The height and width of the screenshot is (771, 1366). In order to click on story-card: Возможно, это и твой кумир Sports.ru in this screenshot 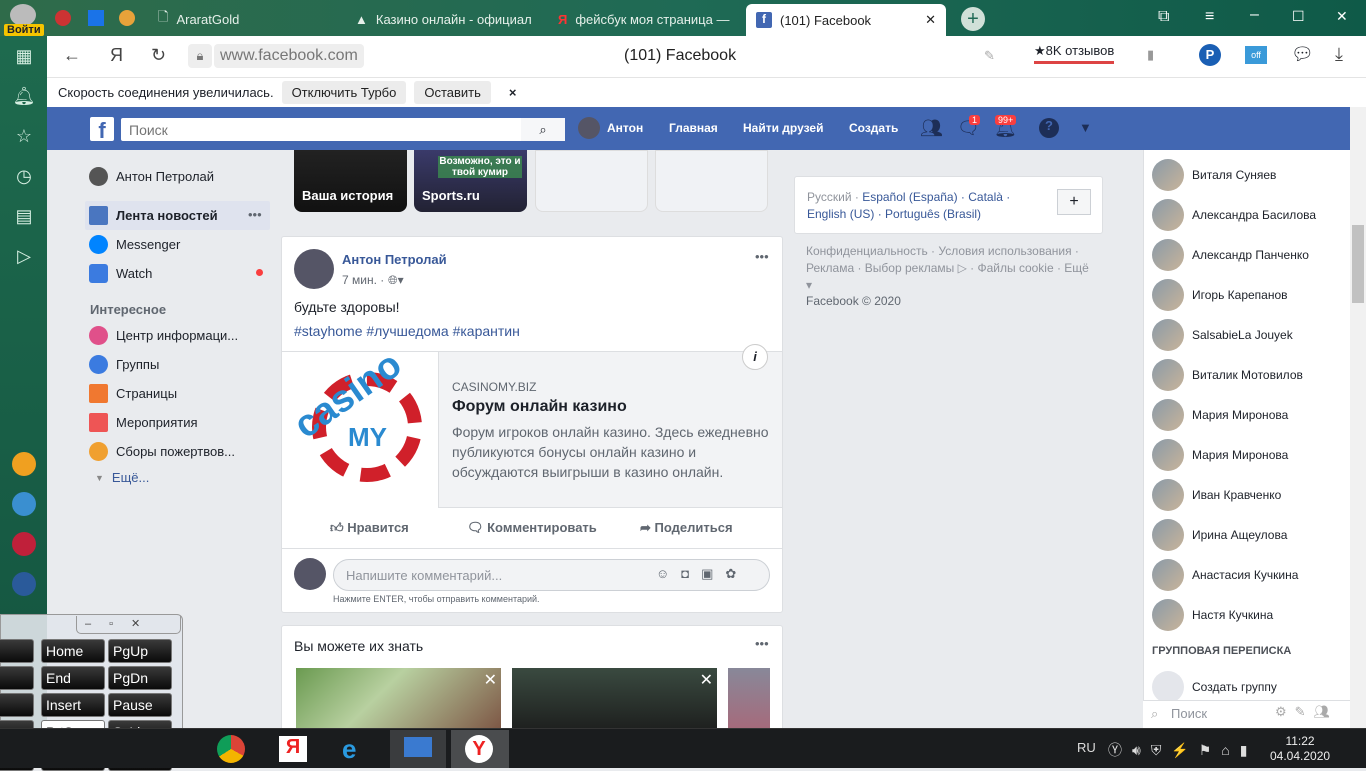, I will do `click(470, 181)`.